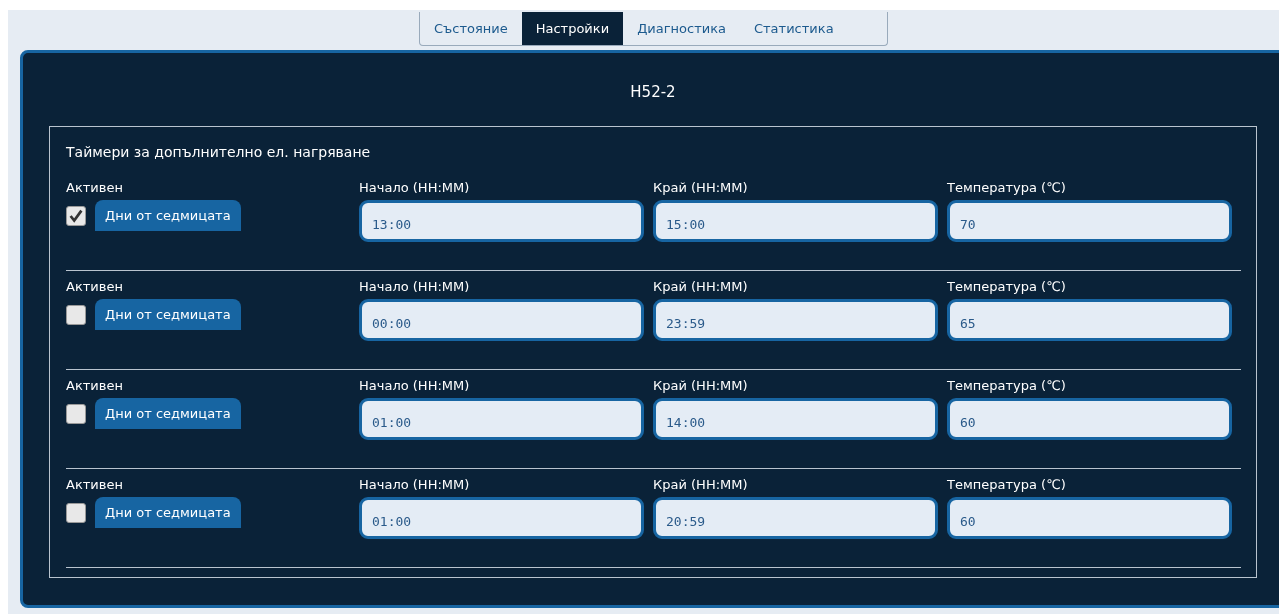 The height and width of the screenshot is (614, 1279). I want to click on input-field: 23:59, so click(795, 320).